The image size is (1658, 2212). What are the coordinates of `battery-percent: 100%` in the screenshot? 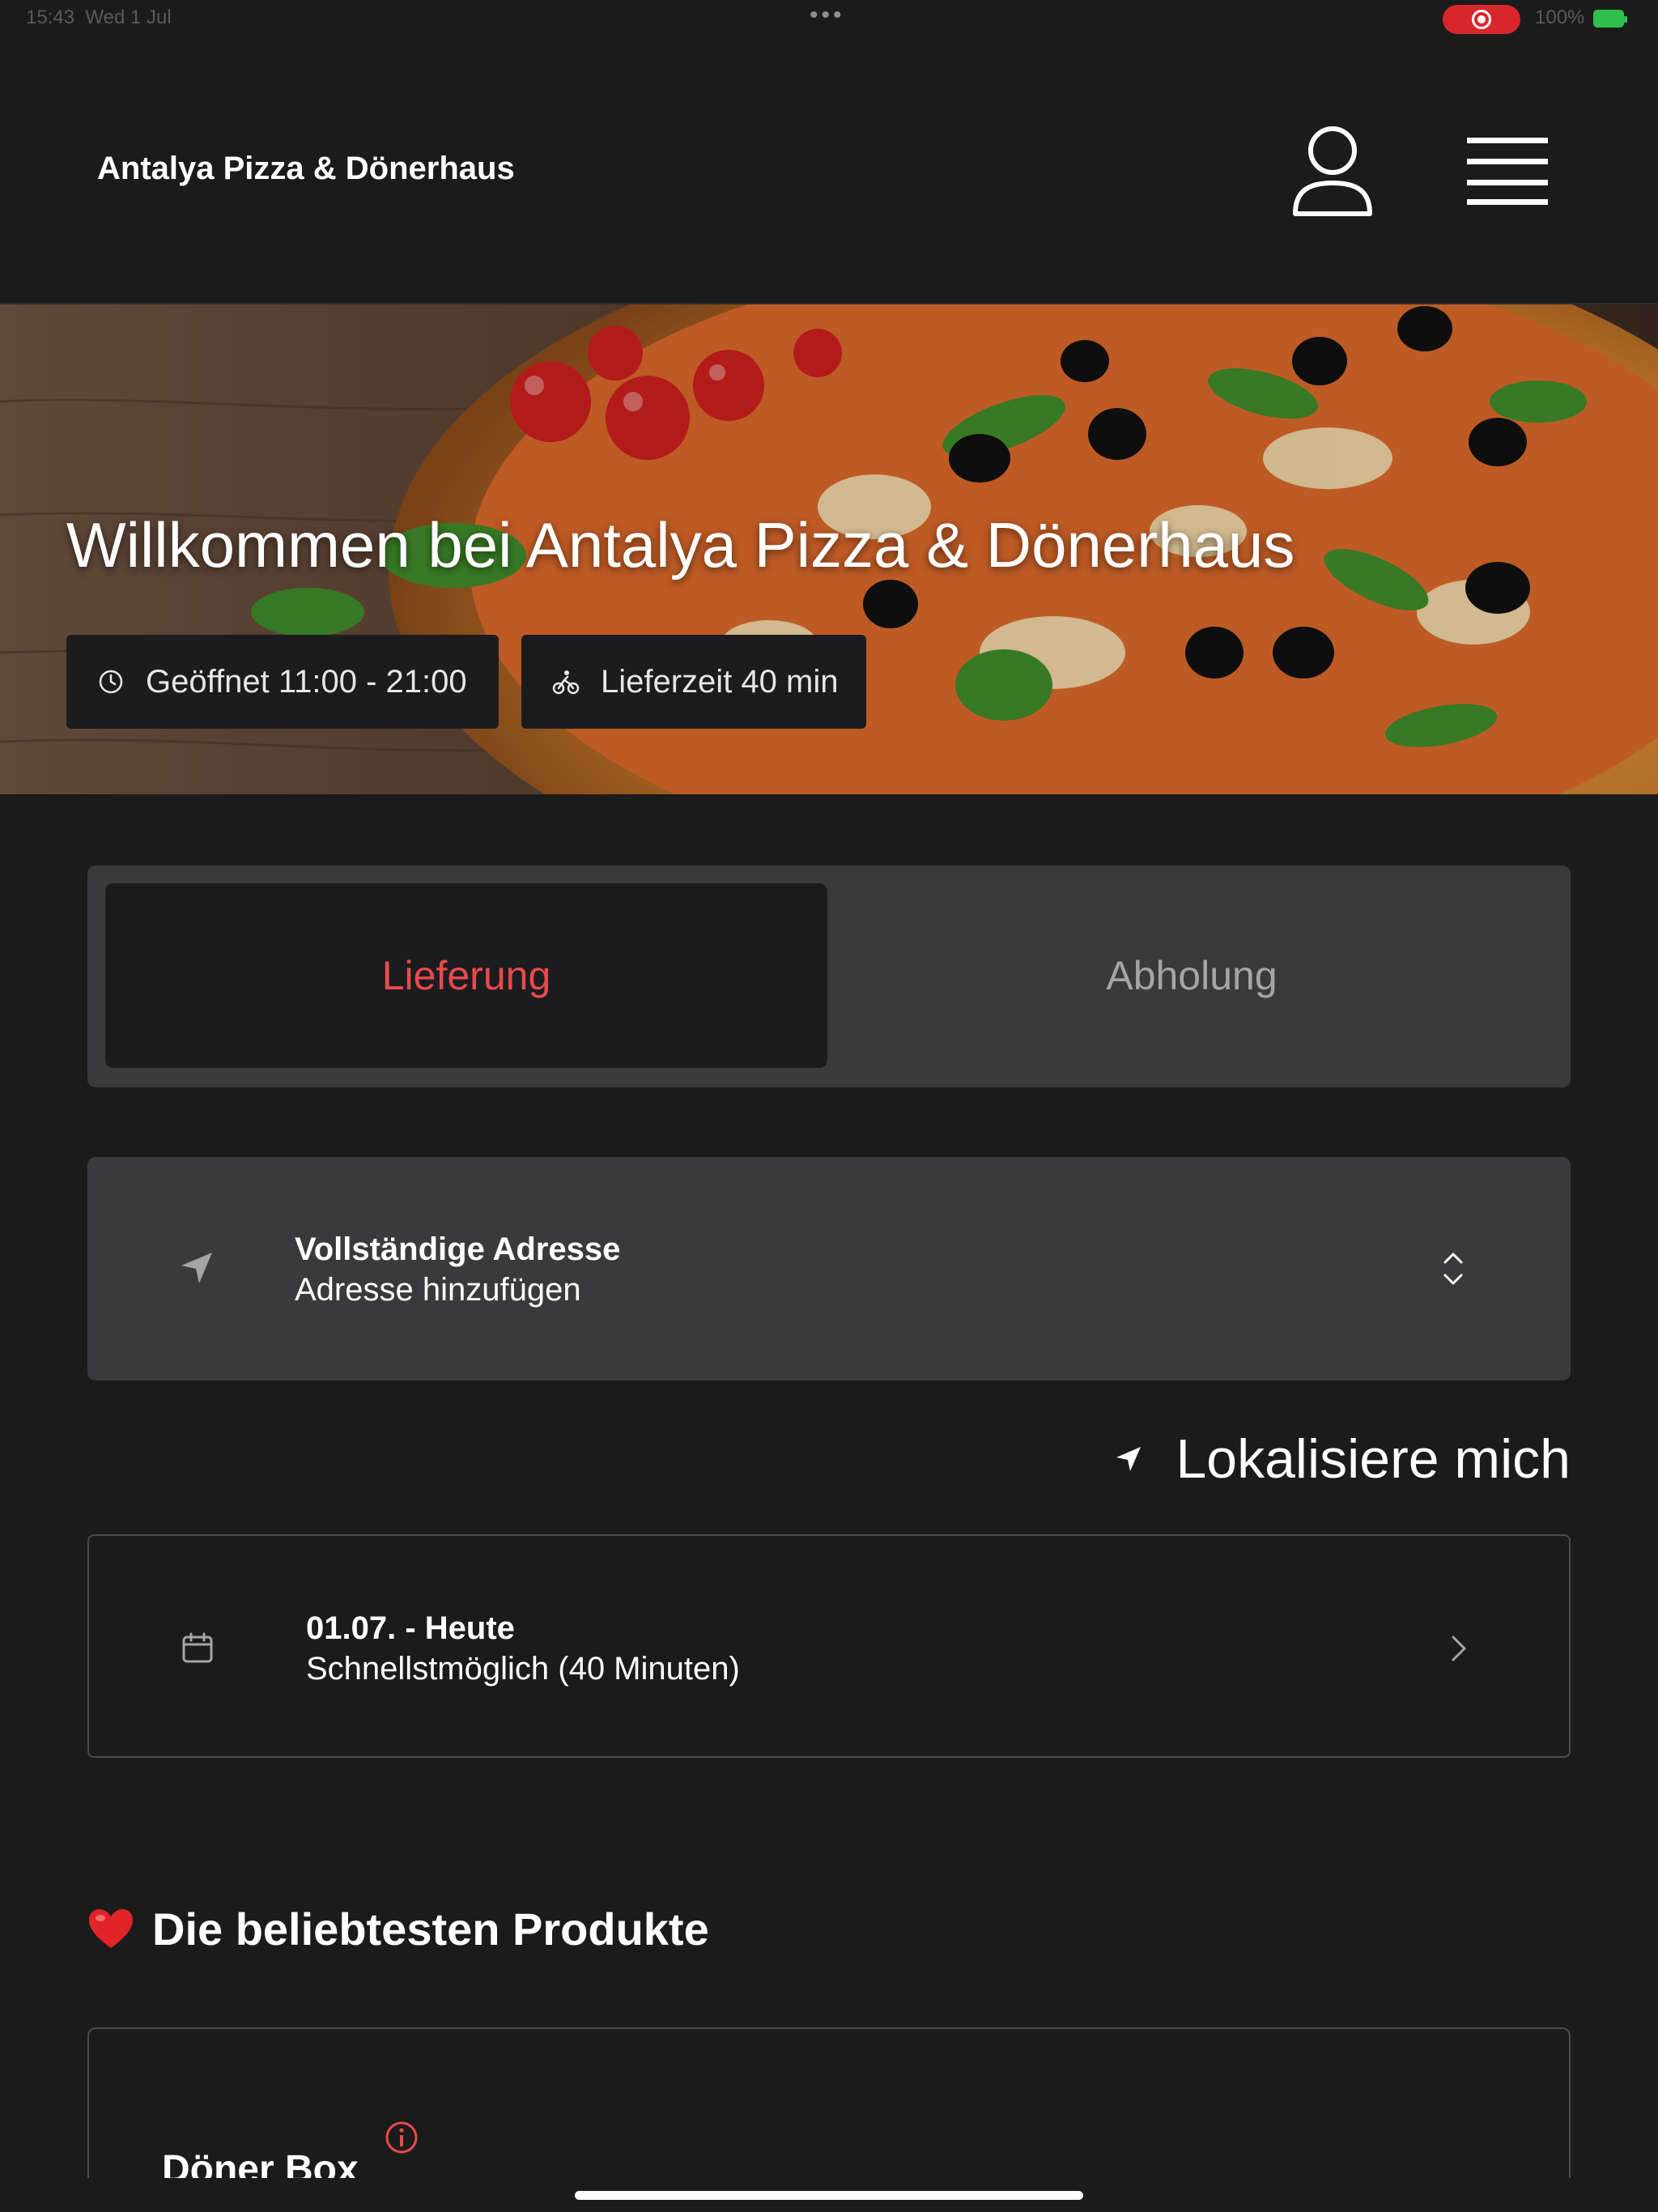 It's located at (1560, 17).